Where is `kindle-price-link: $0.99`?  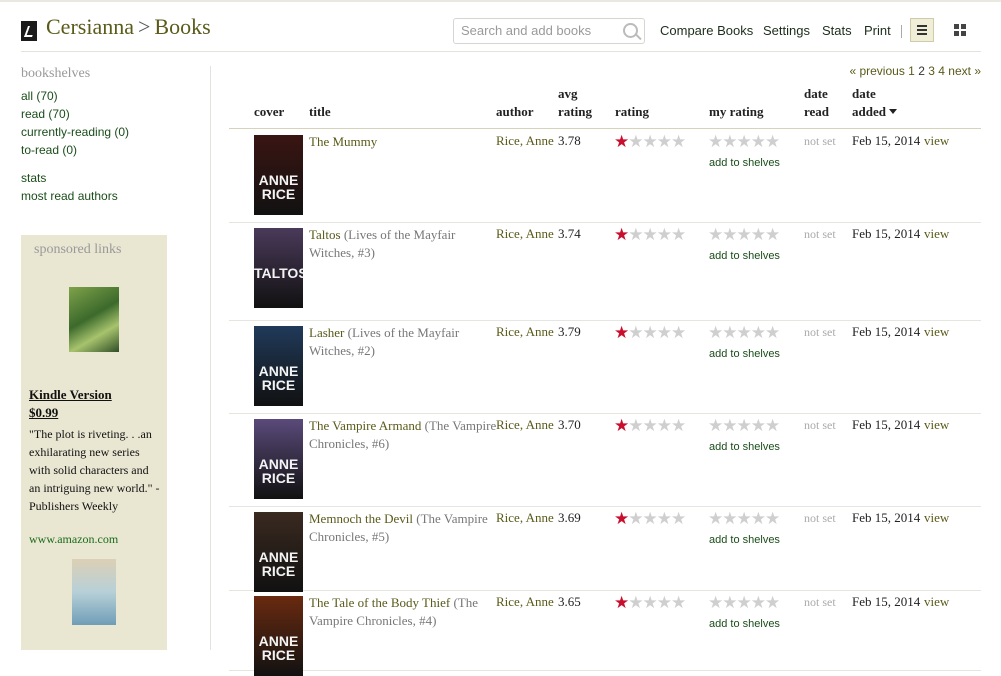 kindle-price-link: $0.99 is located at coordinates (43, 413).